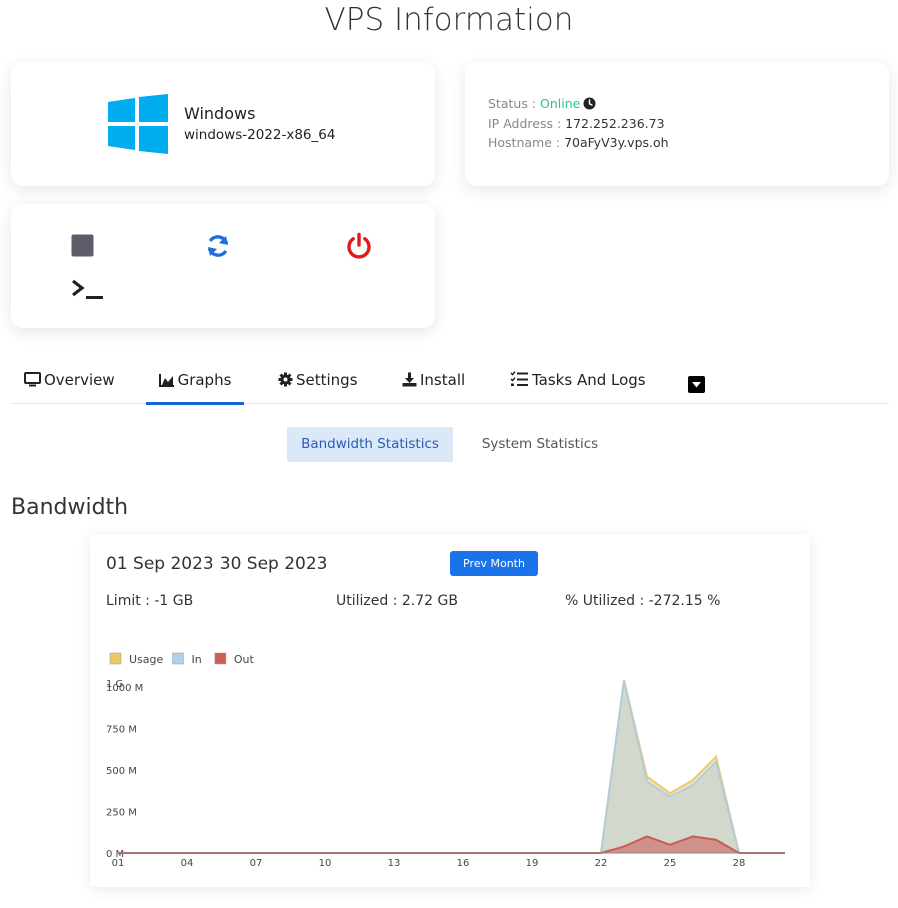  What do you see at coordinates (220, 658) in the screenshot?
I see `legend-swatch-out` at bounding box center [220, 658].